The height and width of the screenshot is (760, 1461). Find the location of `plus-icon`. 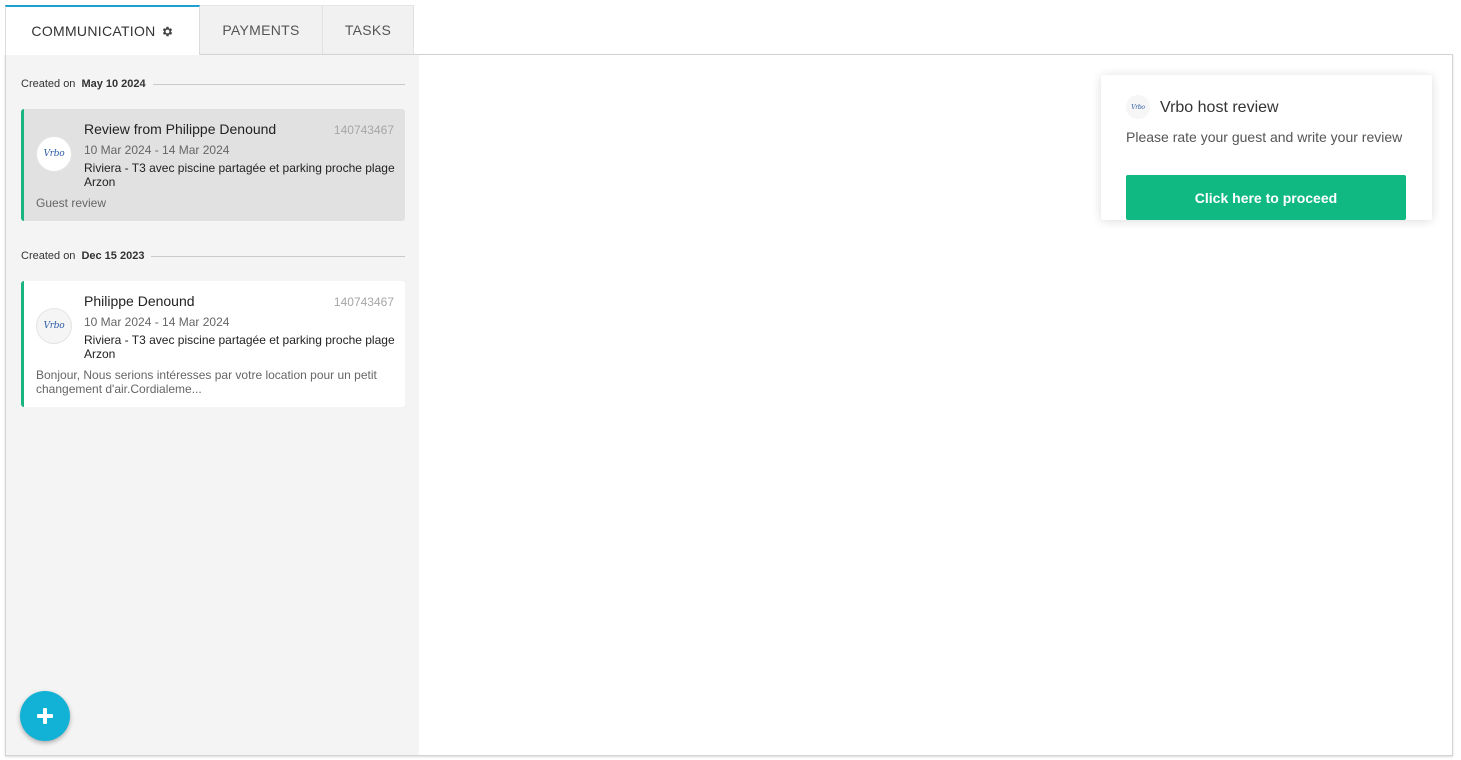

plus-icon is located at coordinates (45, 716).